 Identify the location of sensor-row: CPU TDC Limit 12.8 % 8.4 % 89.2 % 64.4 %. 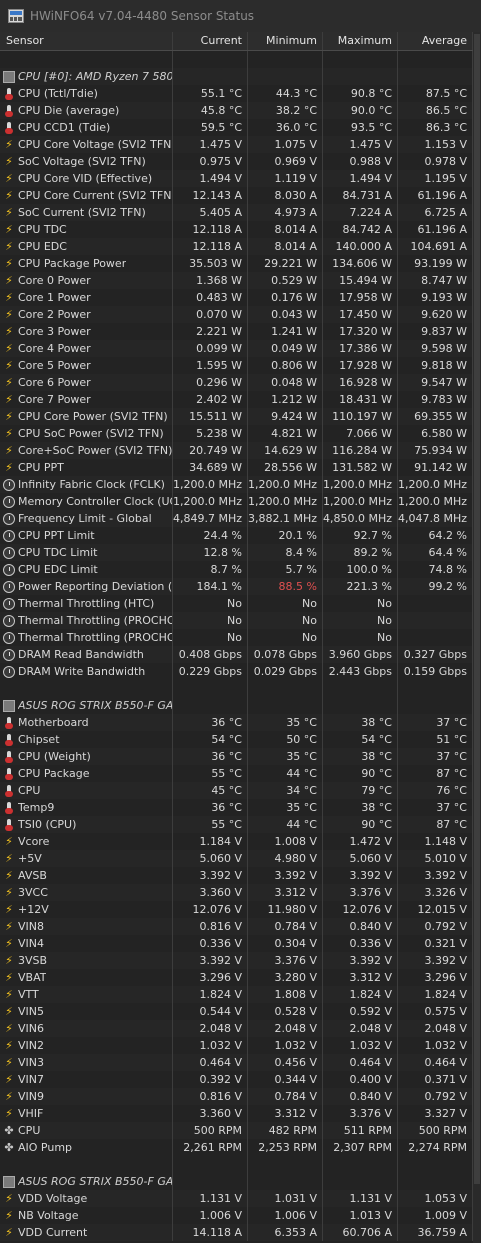
(236, 552).